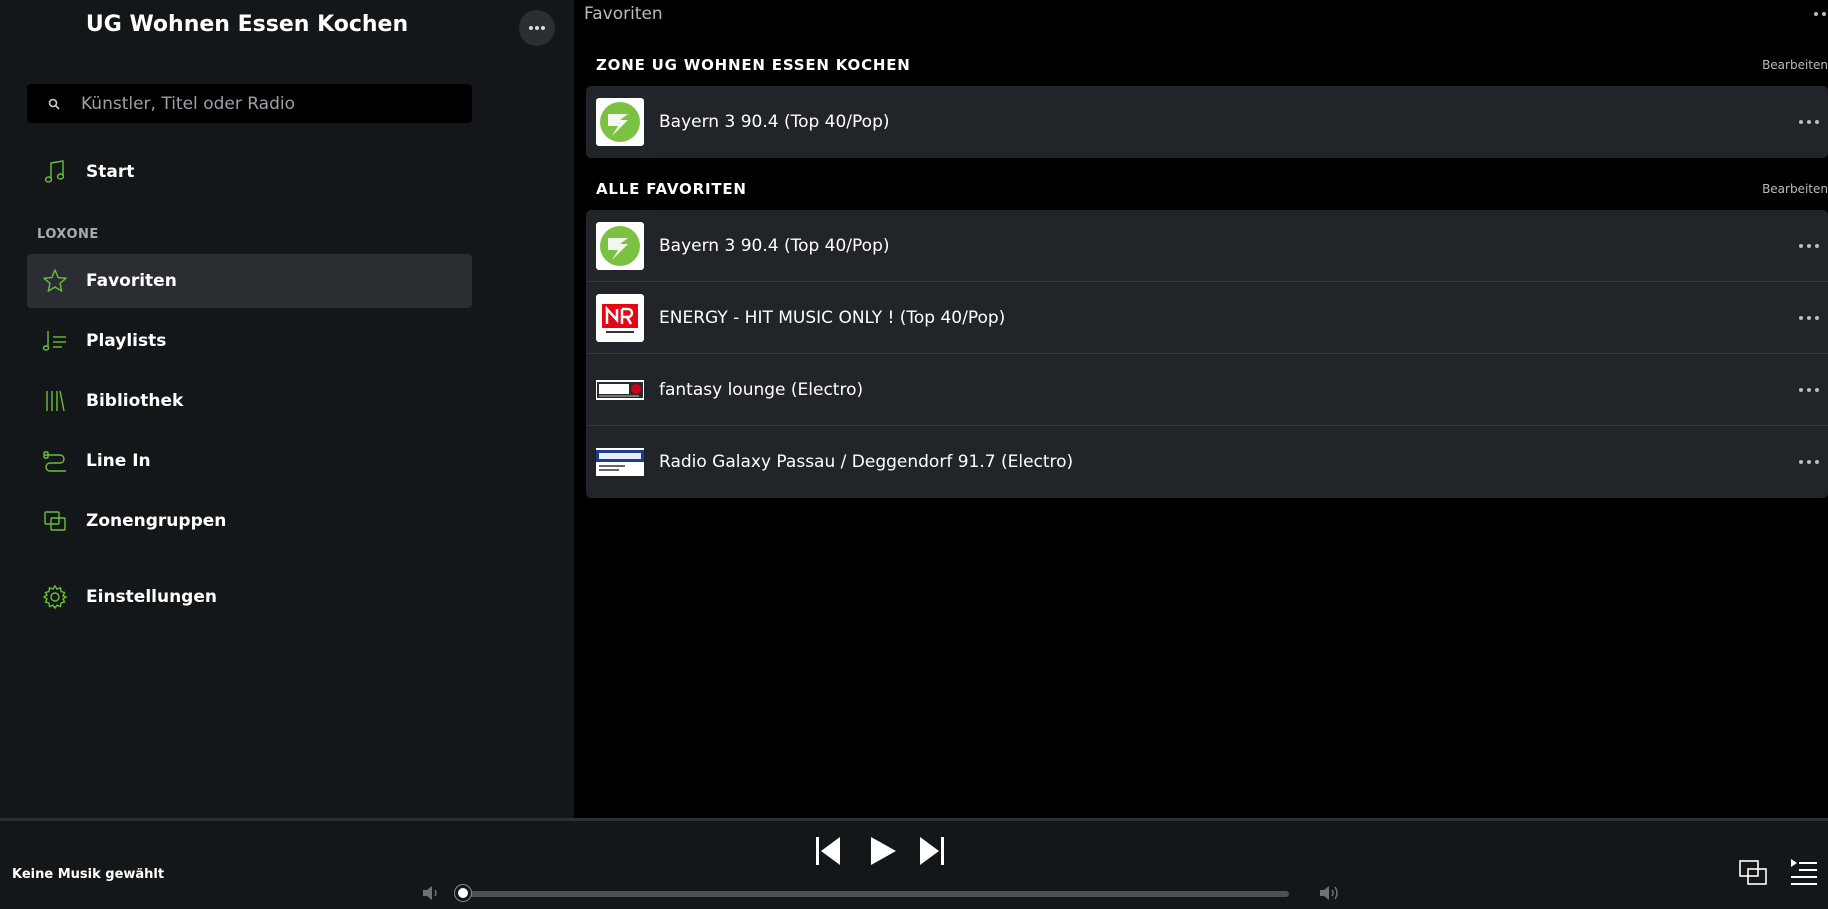 The width and height of the screenshot is (1828, 909). Describe the element at coordinates (247, 24) in the screenshot. I see `zone-title: UG Wohnen Essen Kochen` at that location.